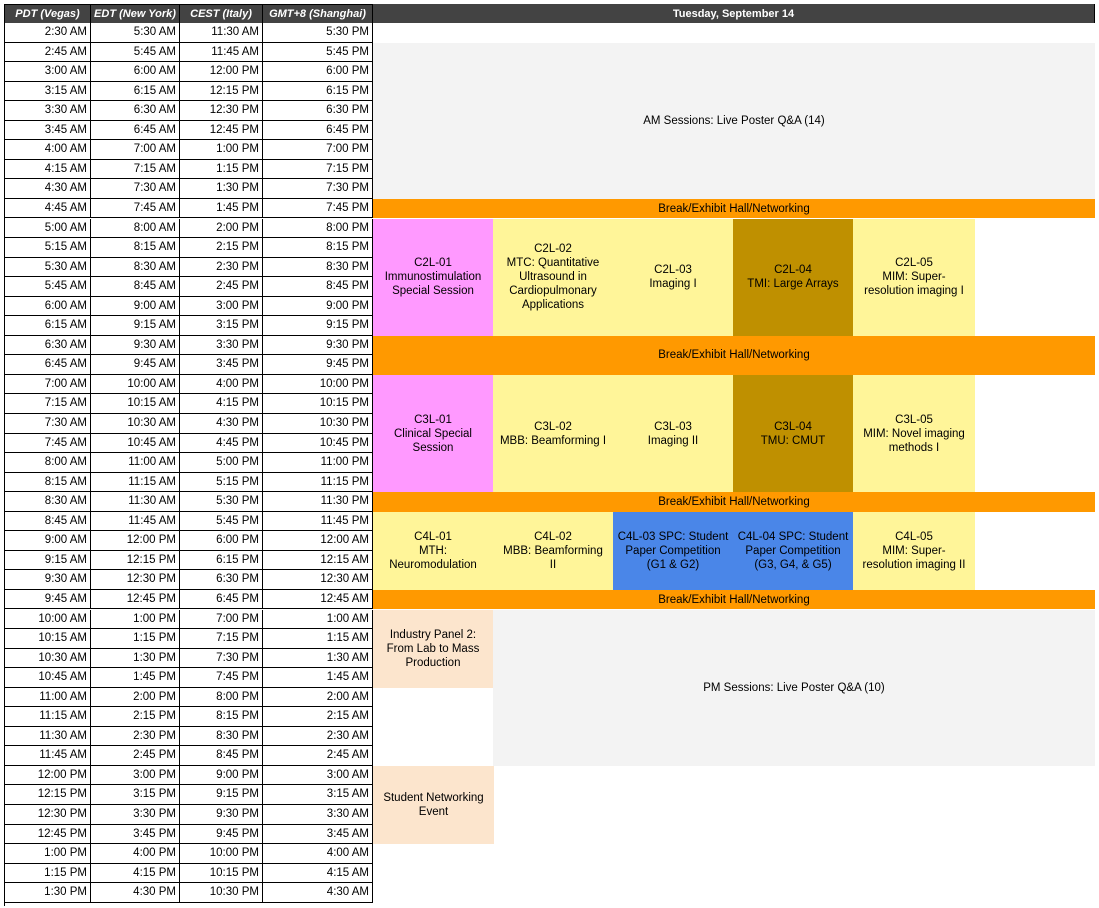 The width and height of the screenshot is (1099, 908). Describe the element at coordinates (318, 560) in the screenshot. I see `time-cell-gmt: 12:15 AM` at that location.